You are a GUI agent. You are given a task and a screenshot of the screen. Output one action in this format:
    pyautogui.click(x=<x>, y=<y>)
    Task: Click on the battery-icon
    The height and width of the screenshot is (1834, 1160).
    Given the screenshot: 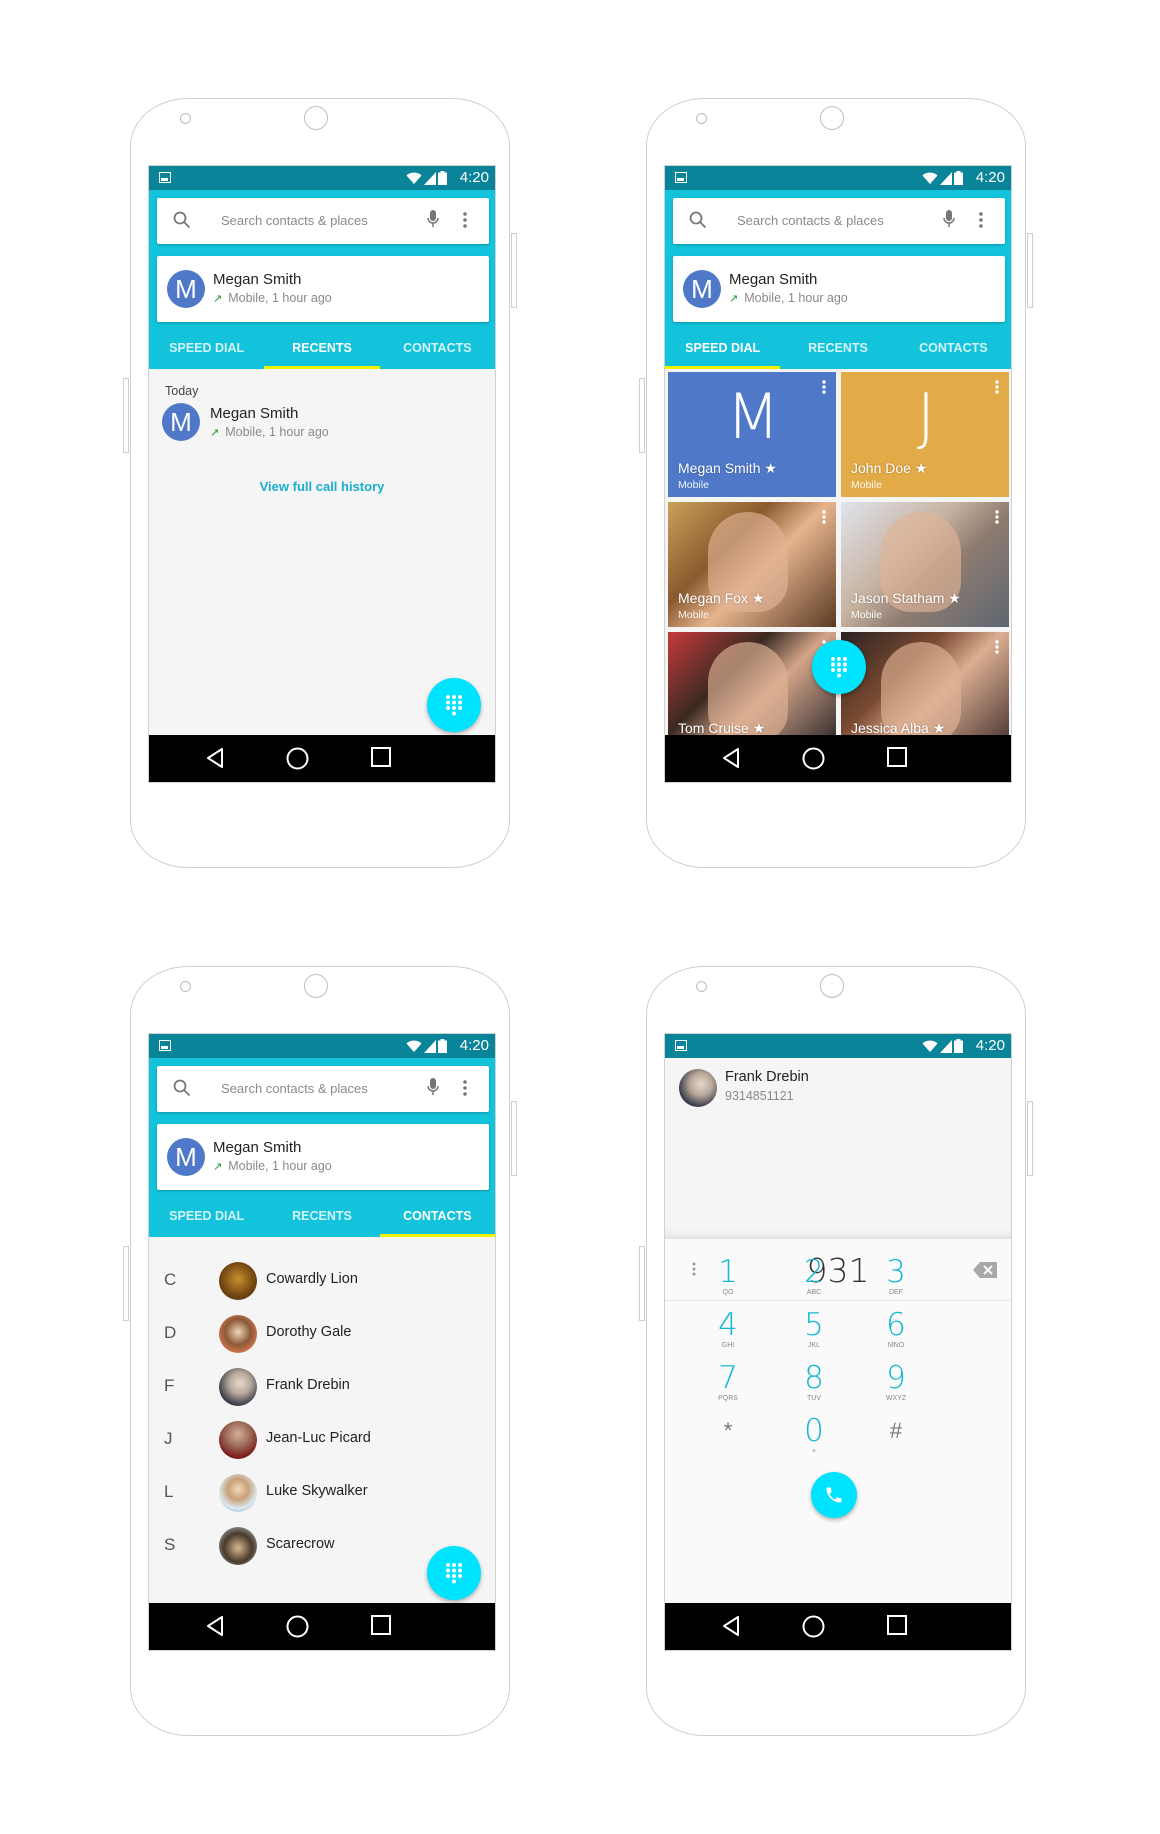 What is the action you would take?
    pyautogui.click(x=442, y=1046)
    